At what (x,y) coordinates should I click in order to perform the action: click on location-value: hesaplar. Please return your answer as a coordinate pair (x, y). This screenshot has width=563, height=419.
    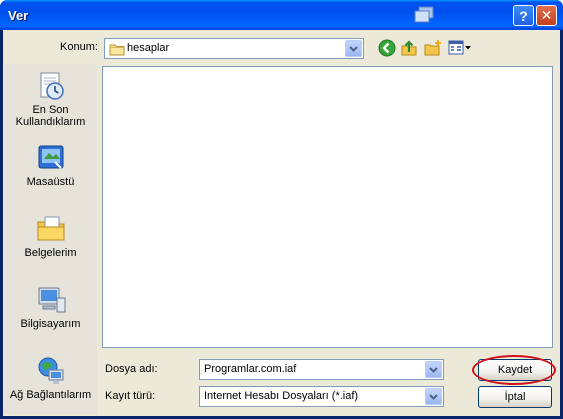
    Looking at the image, I should click on (148, 48).